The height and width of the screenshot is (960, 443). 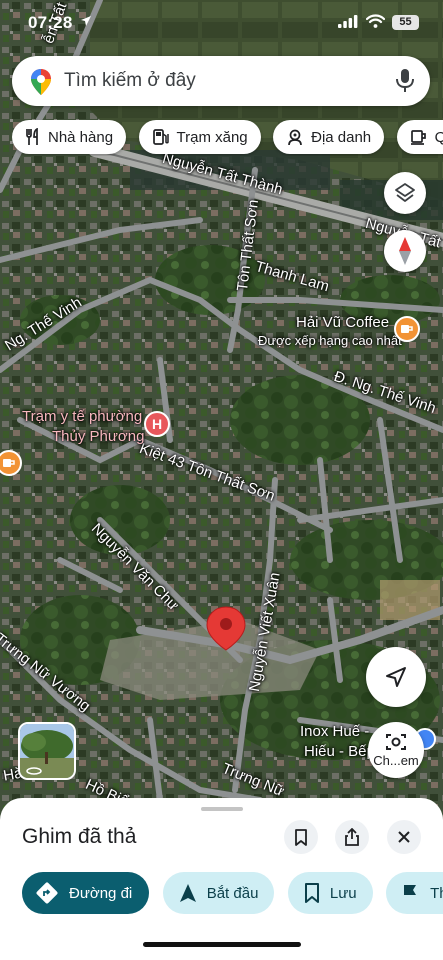 What do you see at coordinates (222, 809) in the screenshot?
I see `sheet-drag-handle` at bounding box center [222, 809].